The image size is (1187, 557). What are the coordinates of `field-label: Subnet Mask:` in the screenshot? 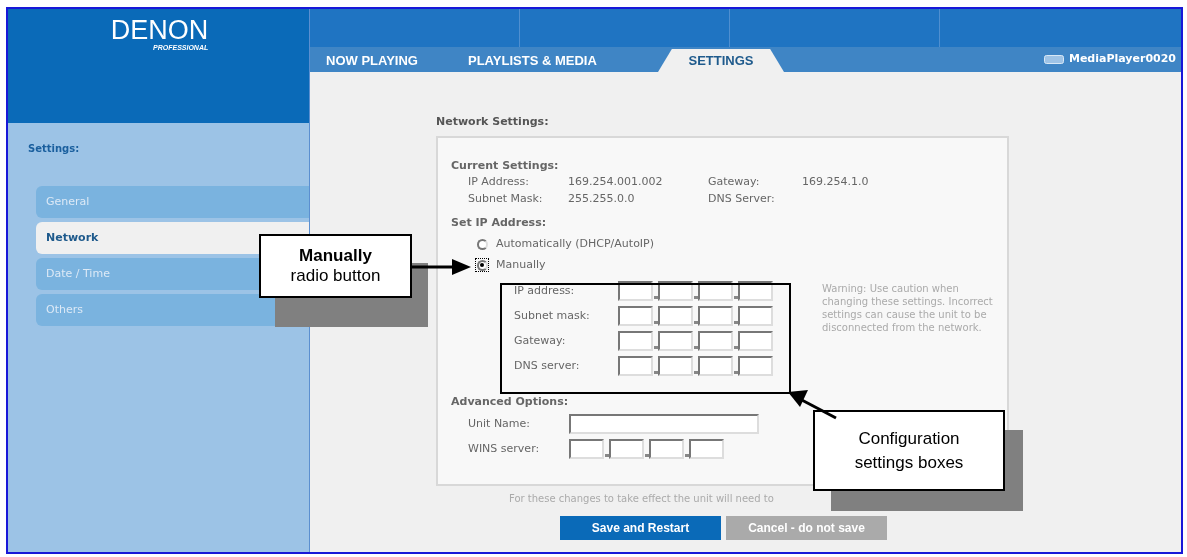 It's located at (506, 199).